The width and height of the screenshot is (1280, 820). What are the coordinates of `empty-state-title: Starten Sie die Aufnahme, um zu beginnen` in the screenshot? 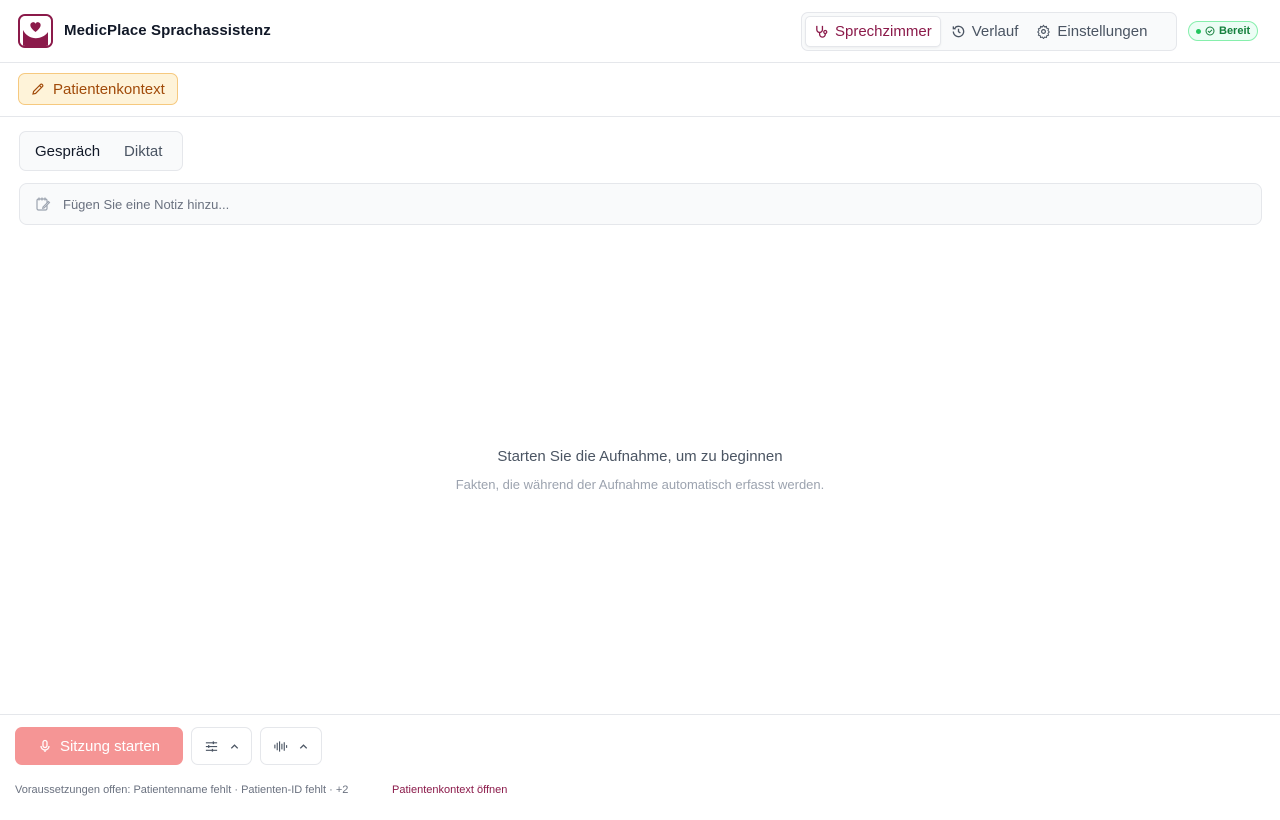 It's located at (640, 456).